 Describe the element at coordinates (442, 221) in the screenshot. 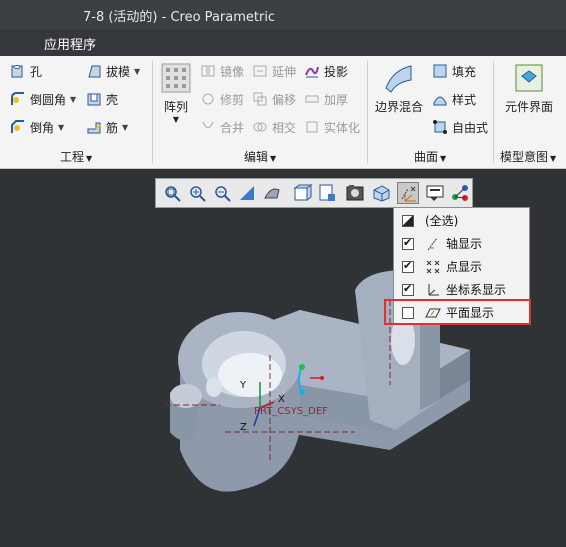

I see `select-all-label: (全选)` at that location.